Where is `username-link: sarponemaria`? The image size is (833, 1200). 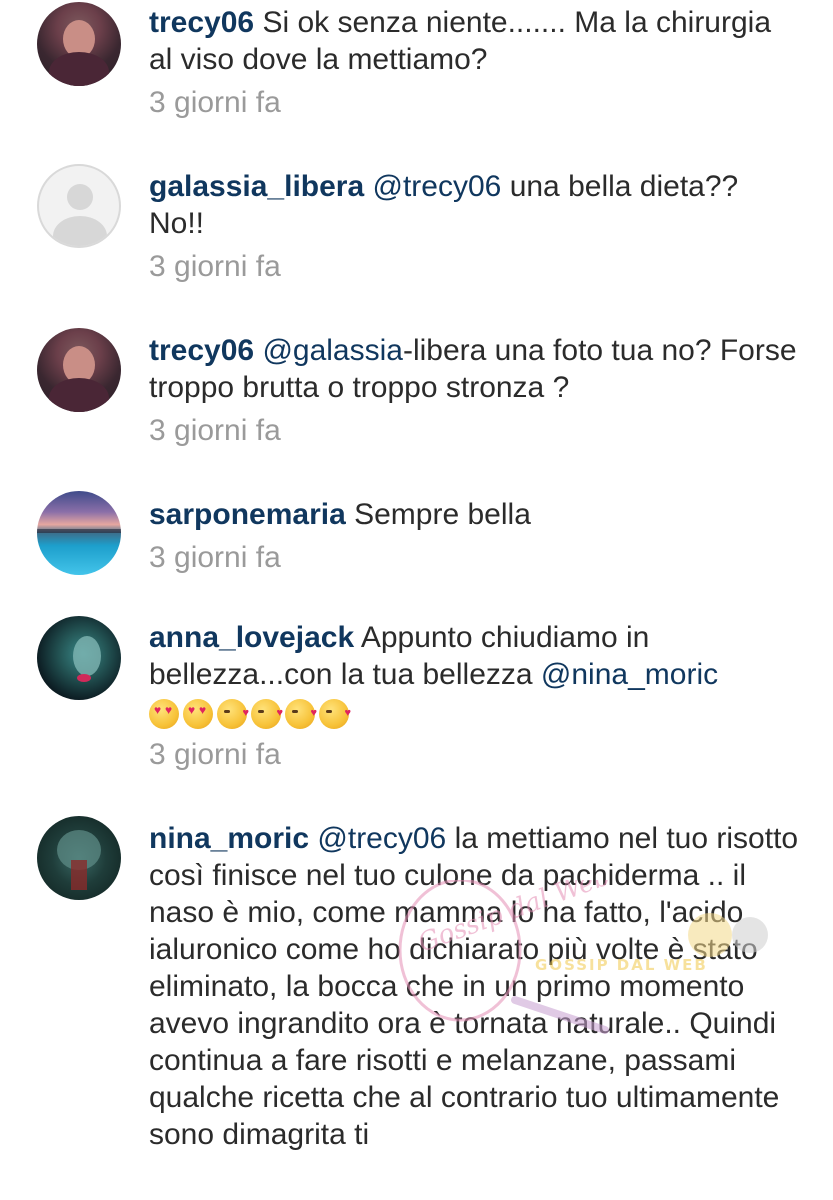 username-link: sarponemaria is located at coordinates (247, 514).